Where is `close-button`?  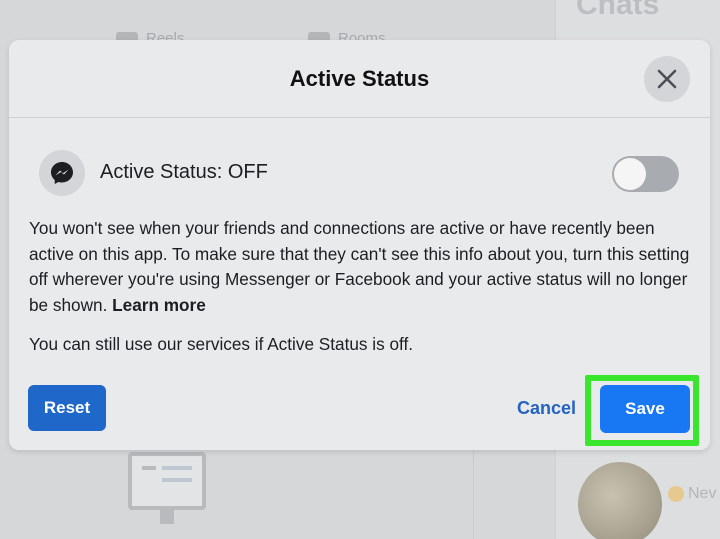 close-button is located at coordinates (667, 79).